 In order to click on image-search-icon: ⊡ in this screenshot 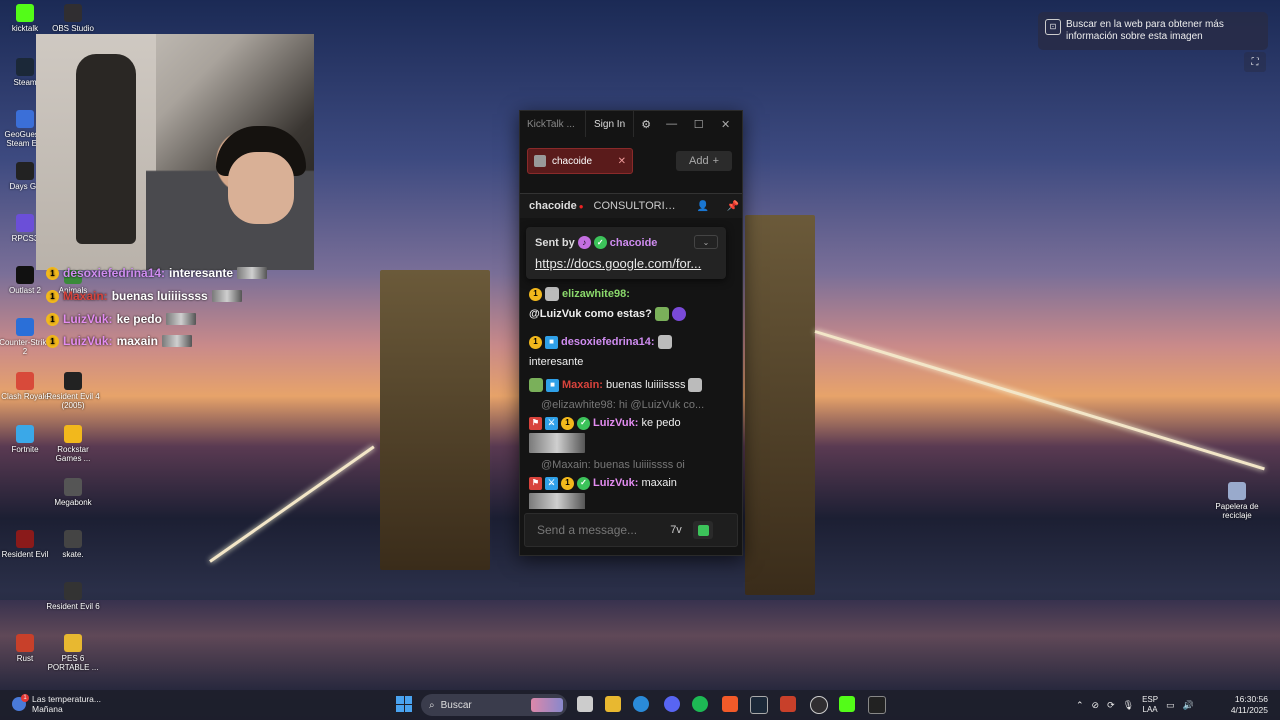, I will do `click(1053, 27)`.